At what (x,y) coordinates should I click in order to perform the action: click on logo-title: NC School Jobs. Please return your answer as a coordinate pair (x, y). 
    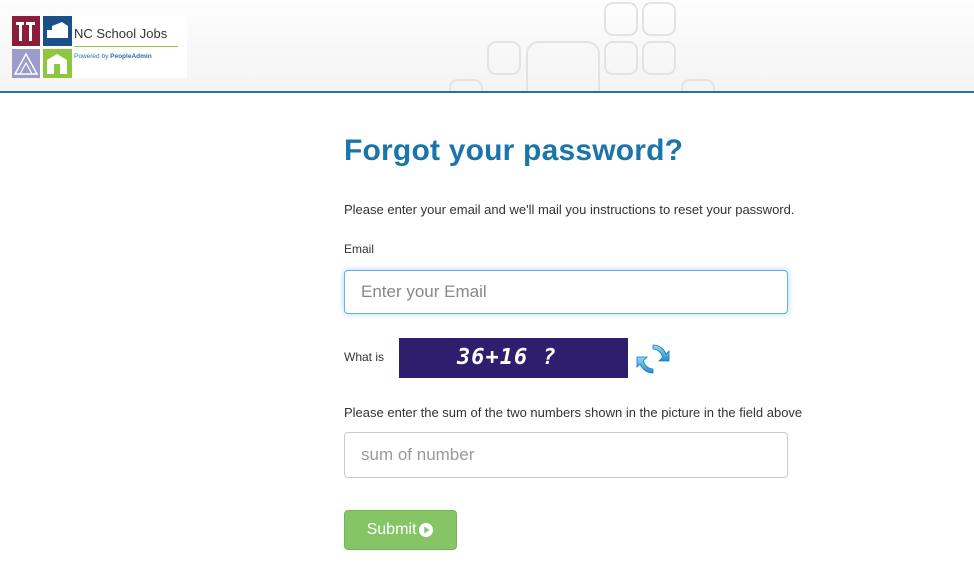
    Looking at the image, I should click on (121, 33).